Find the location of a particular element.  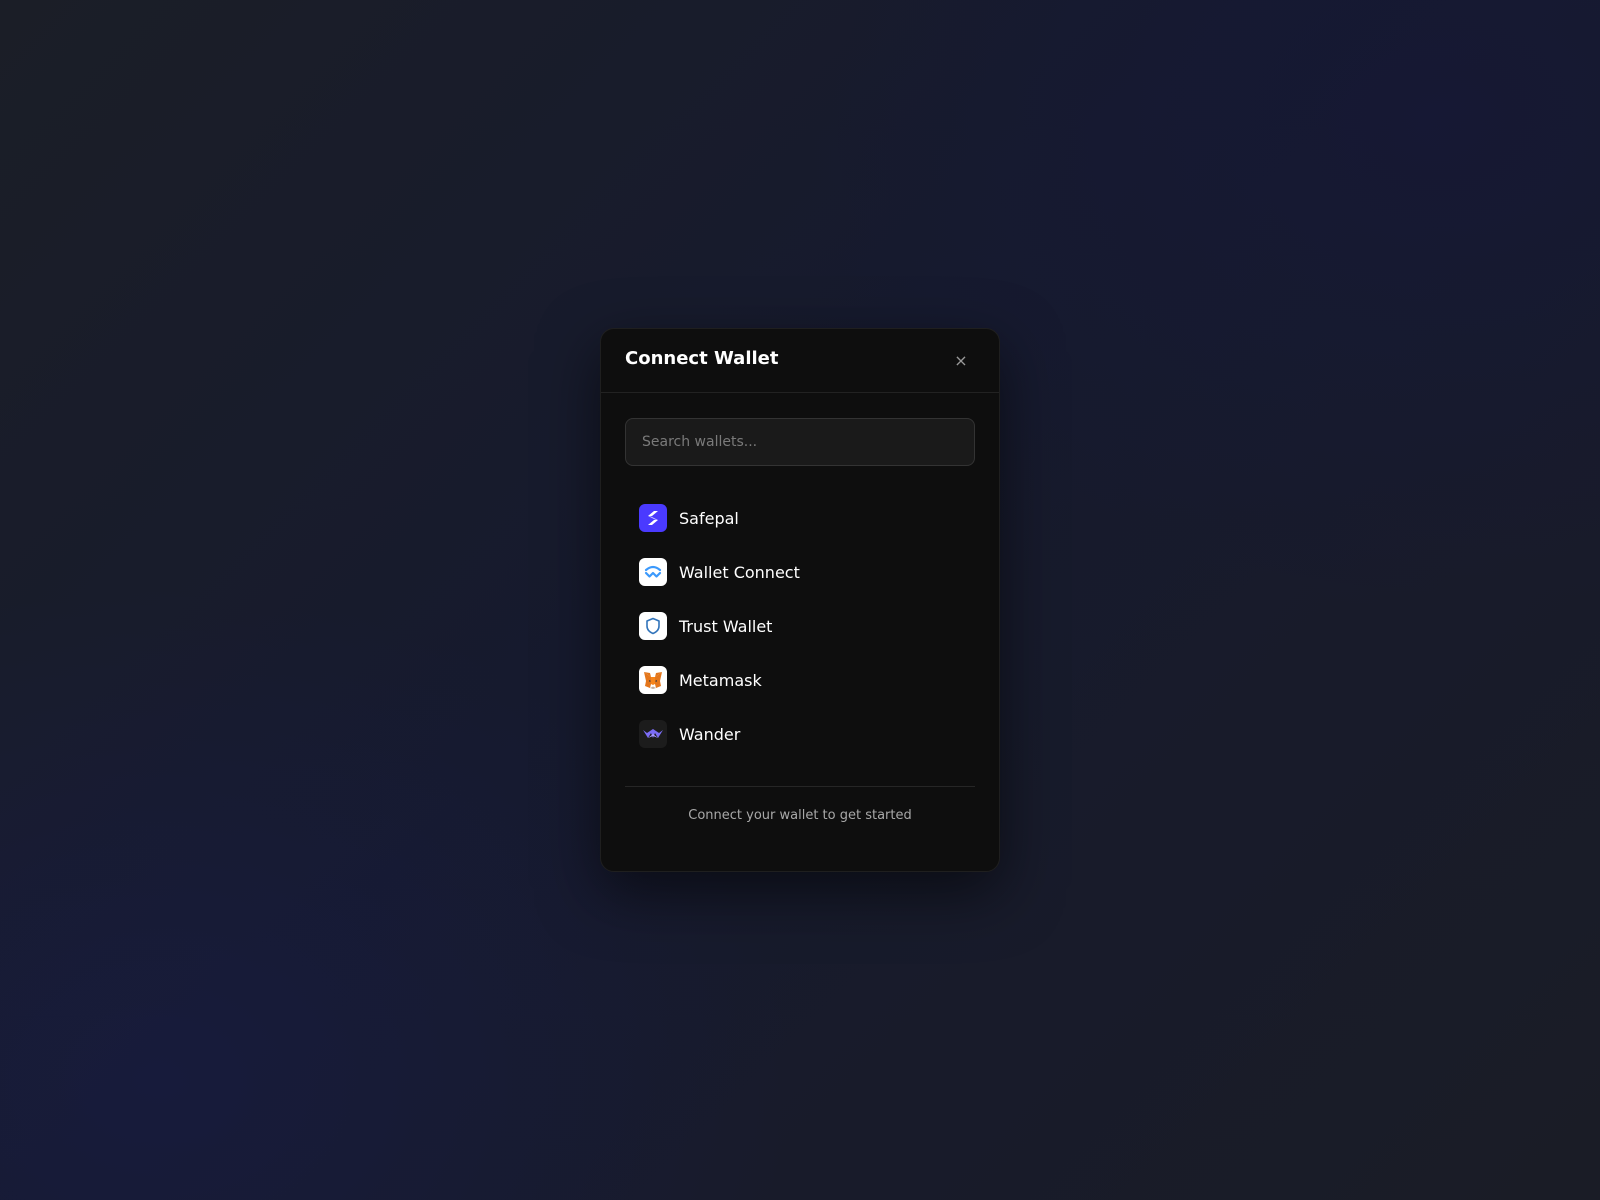

connect-wallet-modal: Connect Wallet × Safepal is located at coordinates (800, 600).